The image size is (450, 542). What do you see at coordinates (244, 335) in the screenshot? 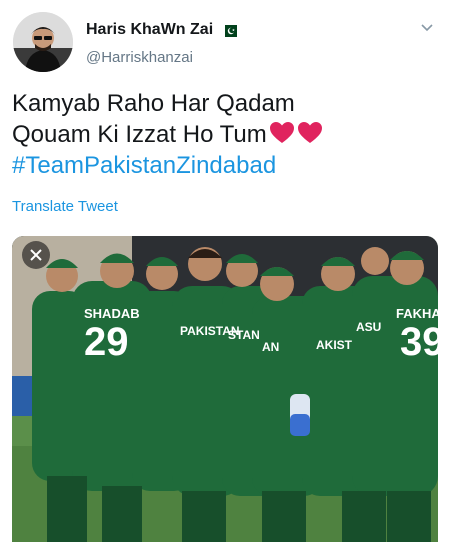
I see `jersey-label-stan: STAN` at bounding box center [244, 335].